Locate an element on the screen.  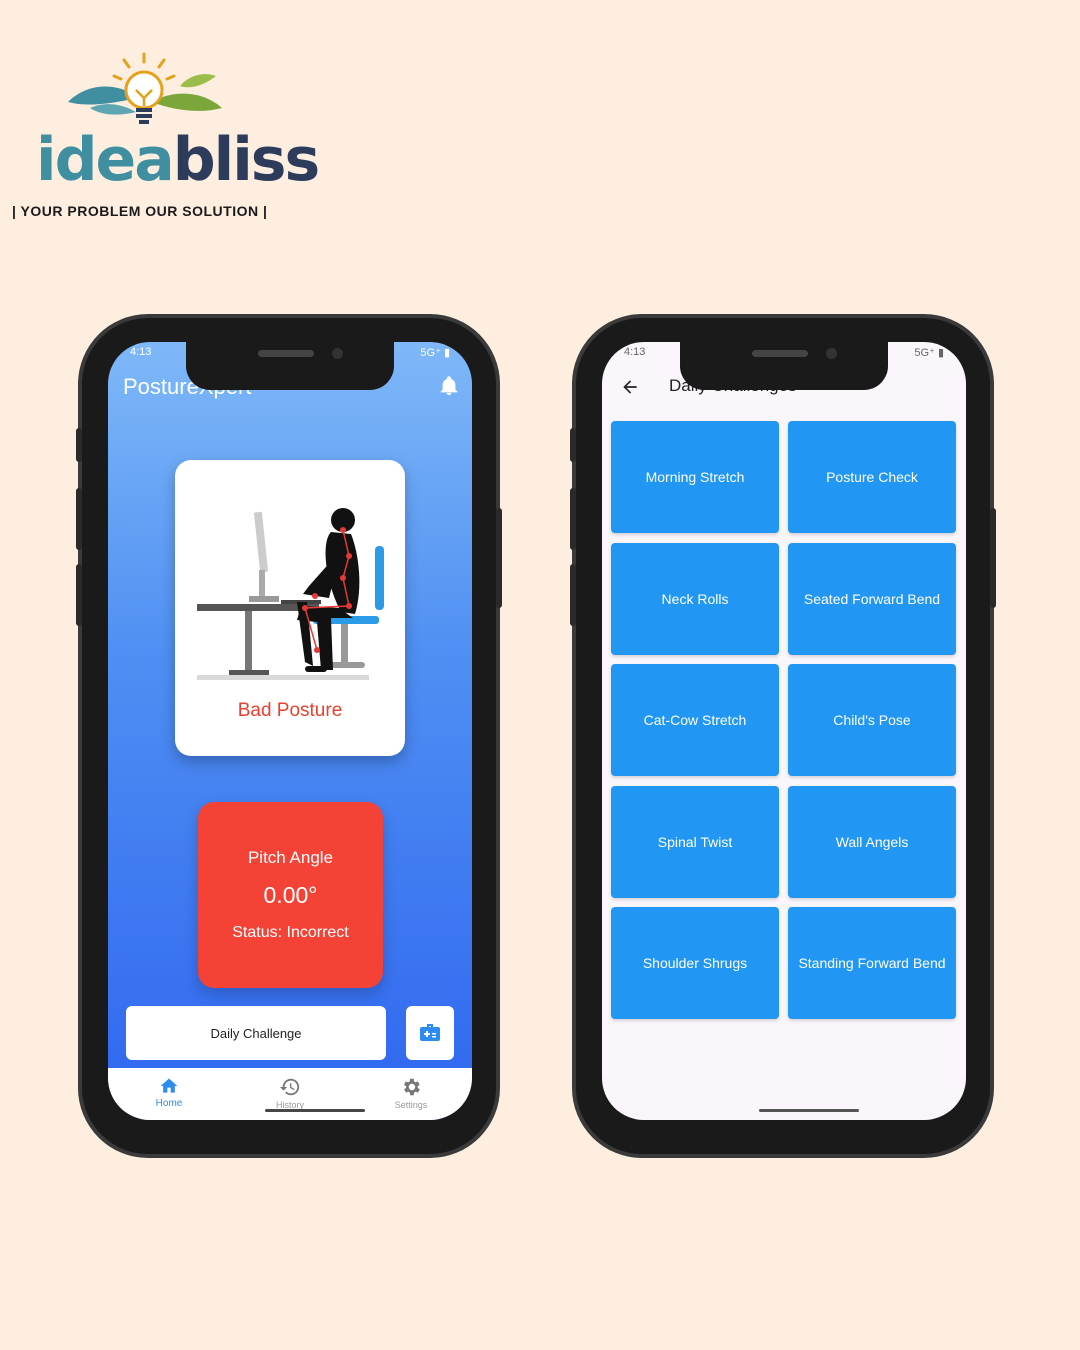
challenge-tile: Cat-Cow Stretch is located at coordinates (695, 720).